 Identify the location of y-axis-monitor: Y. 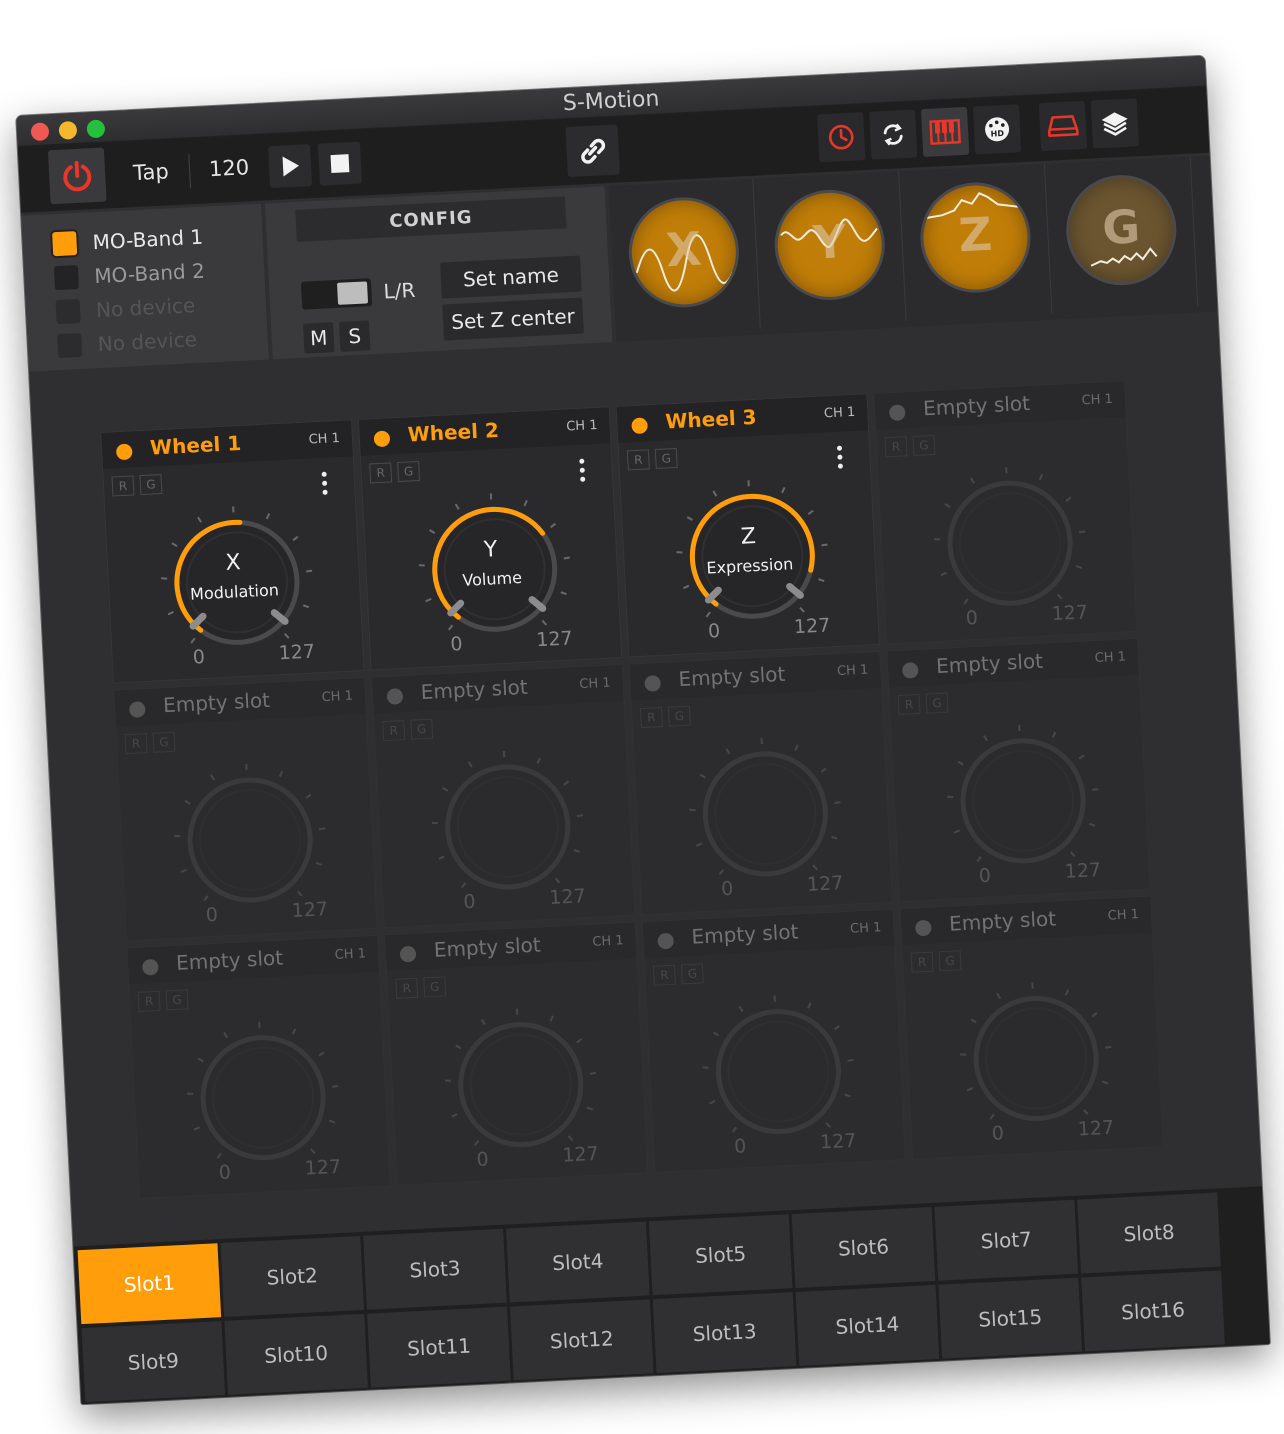
(830, 250).